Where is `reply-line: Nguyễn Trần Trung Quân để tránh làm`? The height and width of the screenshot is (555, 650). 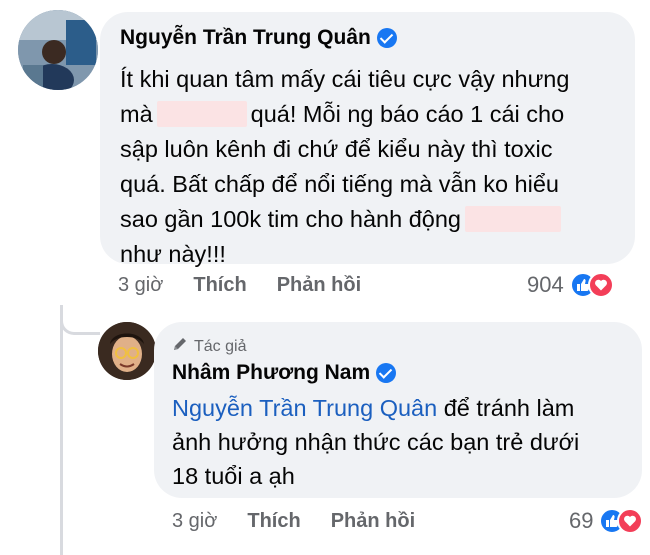
reply-line: Nguyễn Trần Trung Quân để tránh làm is located at coordinates (373, 408).